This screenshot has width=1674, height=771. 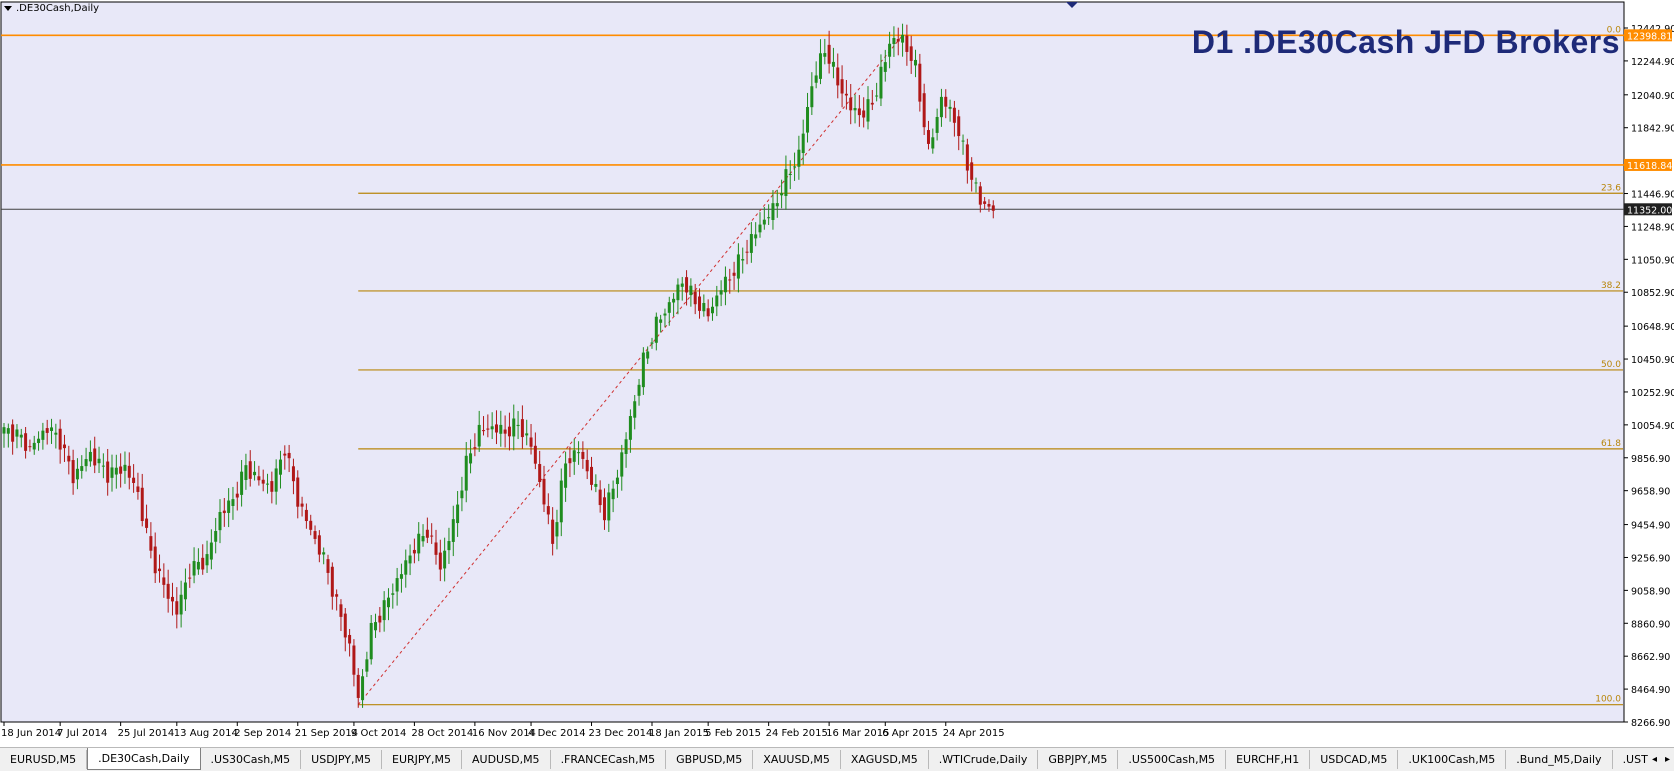 I want to click on tab-4: EURJPY,M5, so click(x=422, y=759).